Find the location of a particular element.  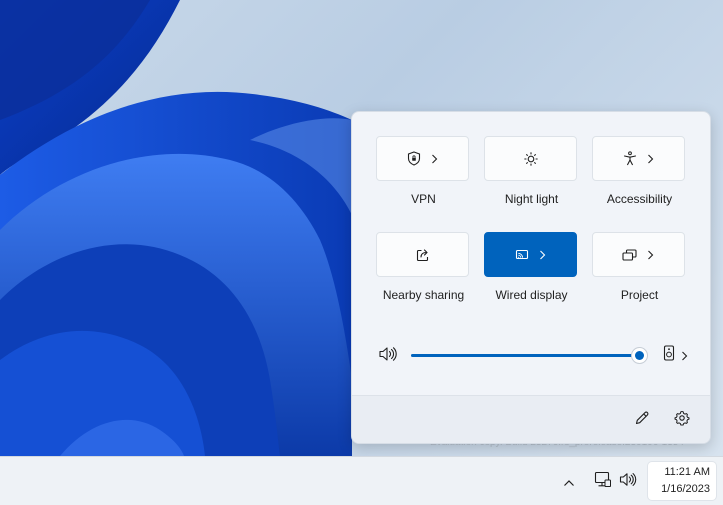

accessibility-button is located at coordinates (638, 158).